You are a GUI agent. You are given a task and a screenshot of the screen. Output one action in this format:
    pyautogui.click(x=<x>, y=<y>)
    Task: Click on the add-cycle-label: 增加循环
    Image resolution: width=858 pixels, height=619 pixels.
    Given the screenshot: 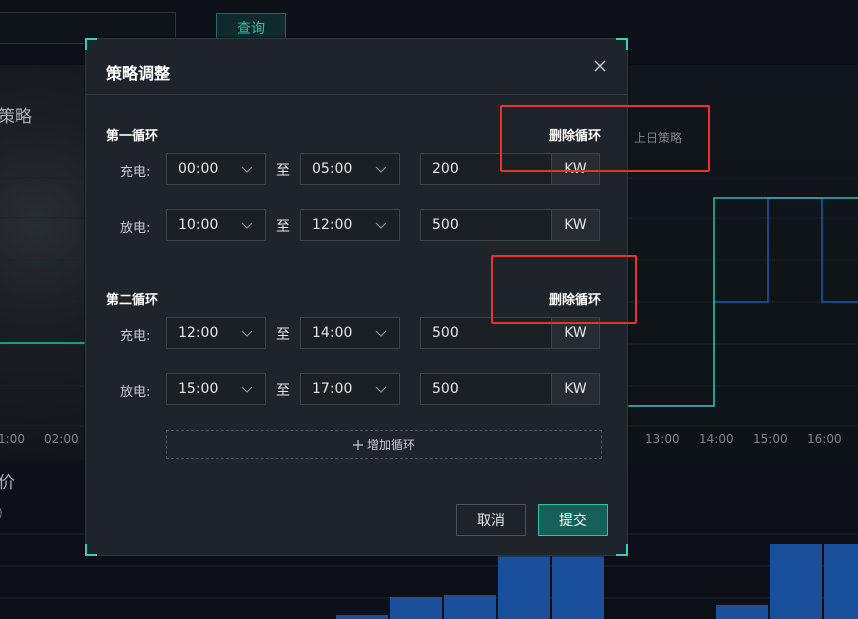 What is the action you would take?
    pyautogui.click(x=390, y=445)
    